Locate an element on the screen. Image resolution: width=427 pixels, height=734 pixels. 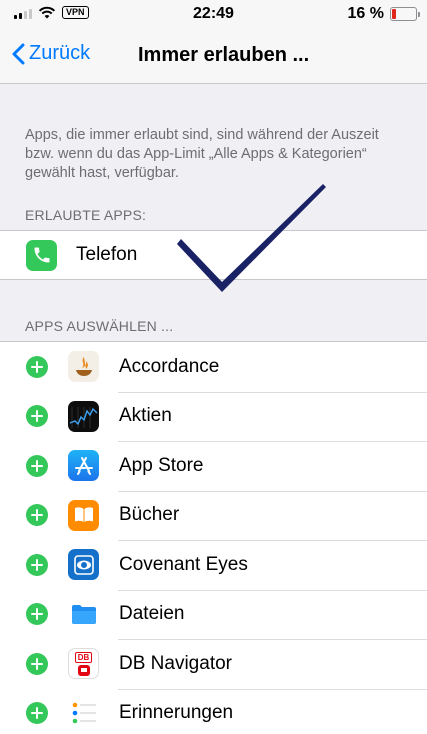
status-bar: VPN 22:49 16 % is located at coordinates (213, 14).